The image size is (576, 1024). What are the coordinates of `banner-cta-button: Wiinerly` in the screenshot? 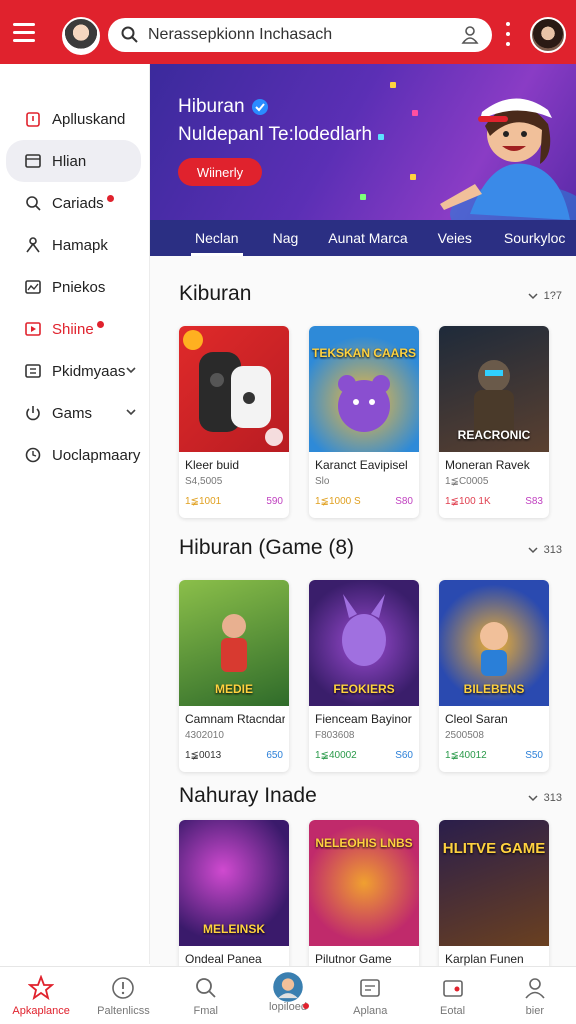 It's located at (220, 172).